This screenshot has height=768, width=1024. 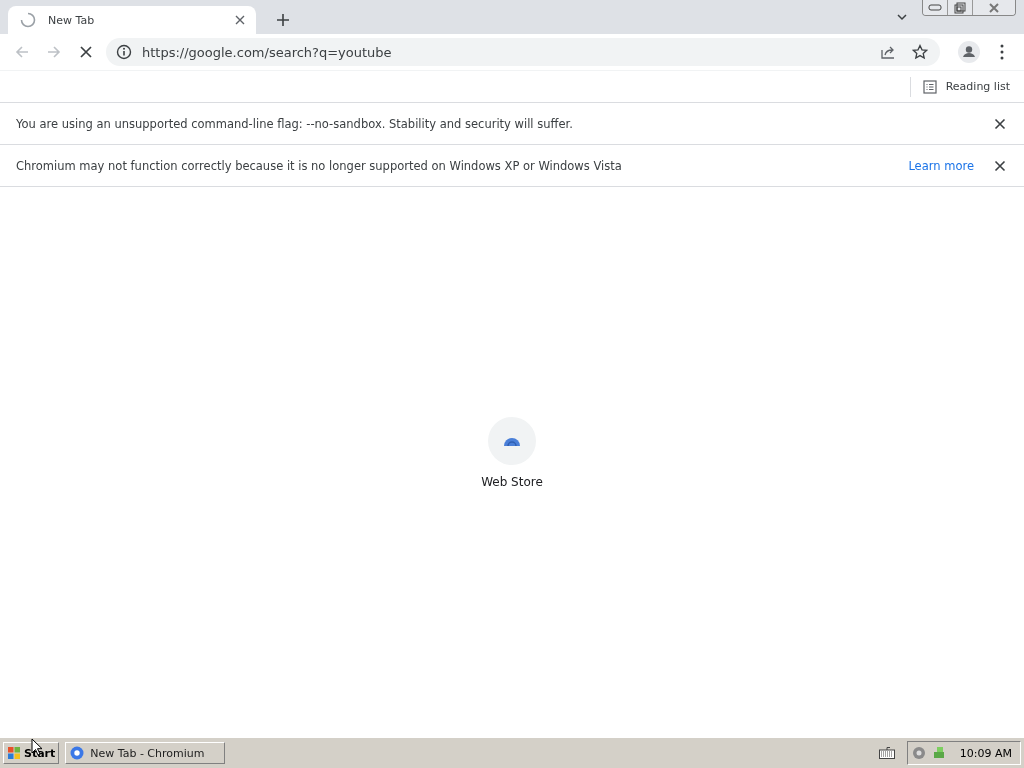 I want to click on minimize-icon, so click(x=935, y=7).